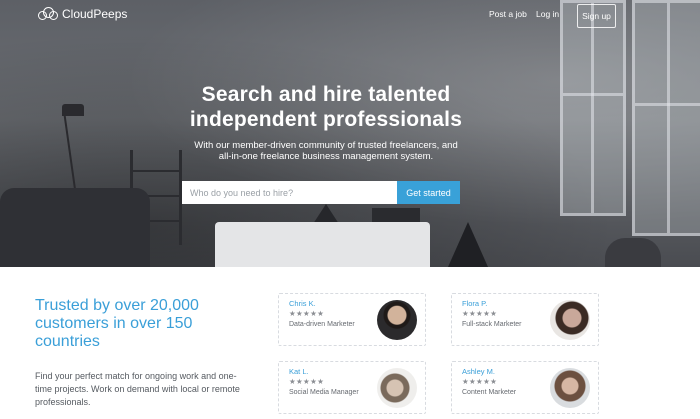 Image resolution: width=700 pixels, height=419 pixels. I want to click on side-desk, so click(396, 215).